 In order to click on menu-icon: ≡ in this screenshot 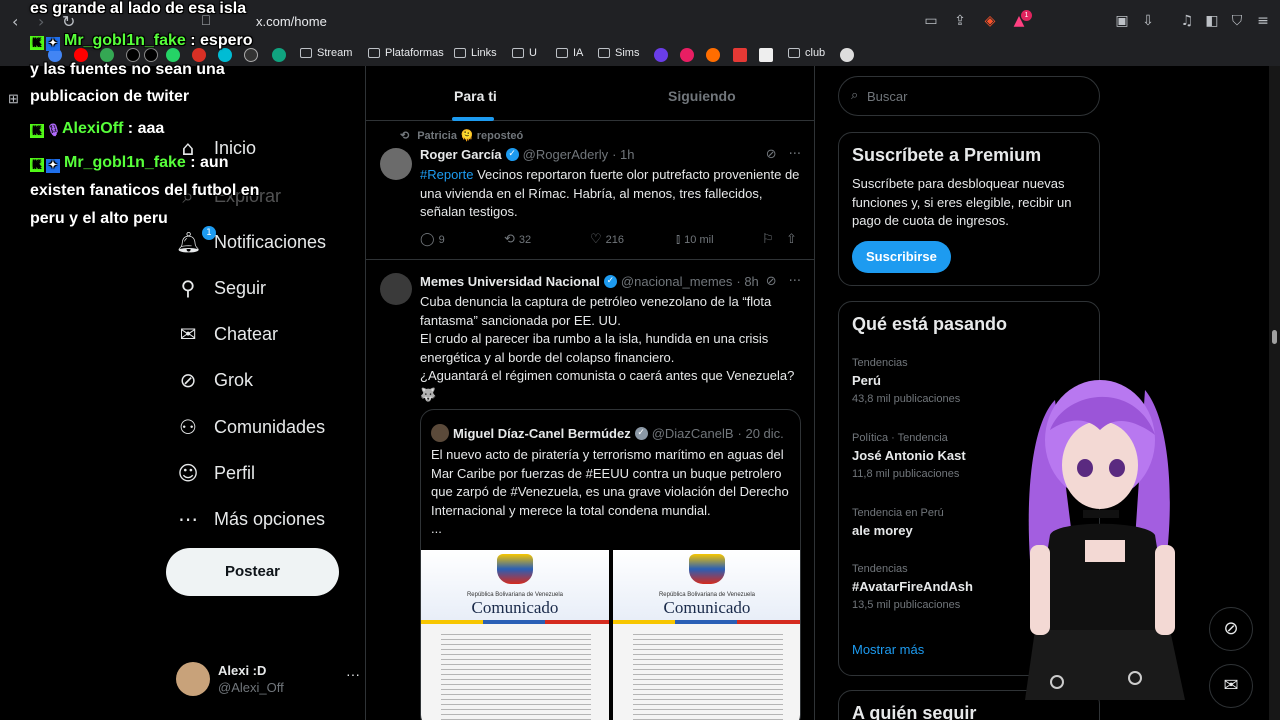, I will do `click(1263, 21)`.